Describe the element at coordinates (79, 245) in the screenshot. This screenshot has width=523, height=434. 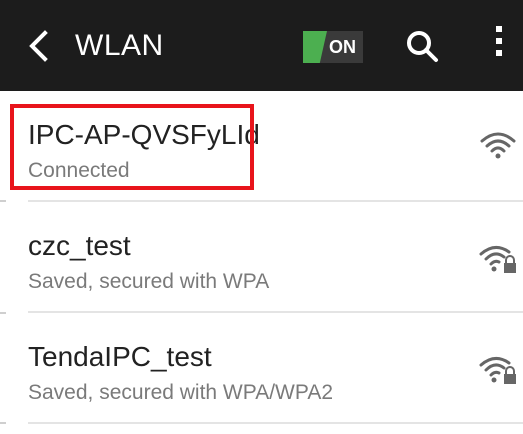
I see `network-name: czc_test` at that location.